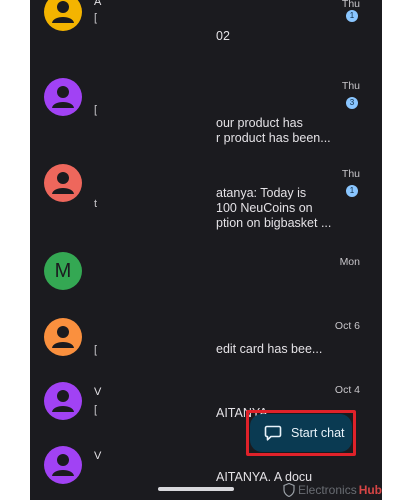  What do you see at coordinates (98, 4) in the screenshot?
I see `contact-name: A` at bounding box center [98, 4].